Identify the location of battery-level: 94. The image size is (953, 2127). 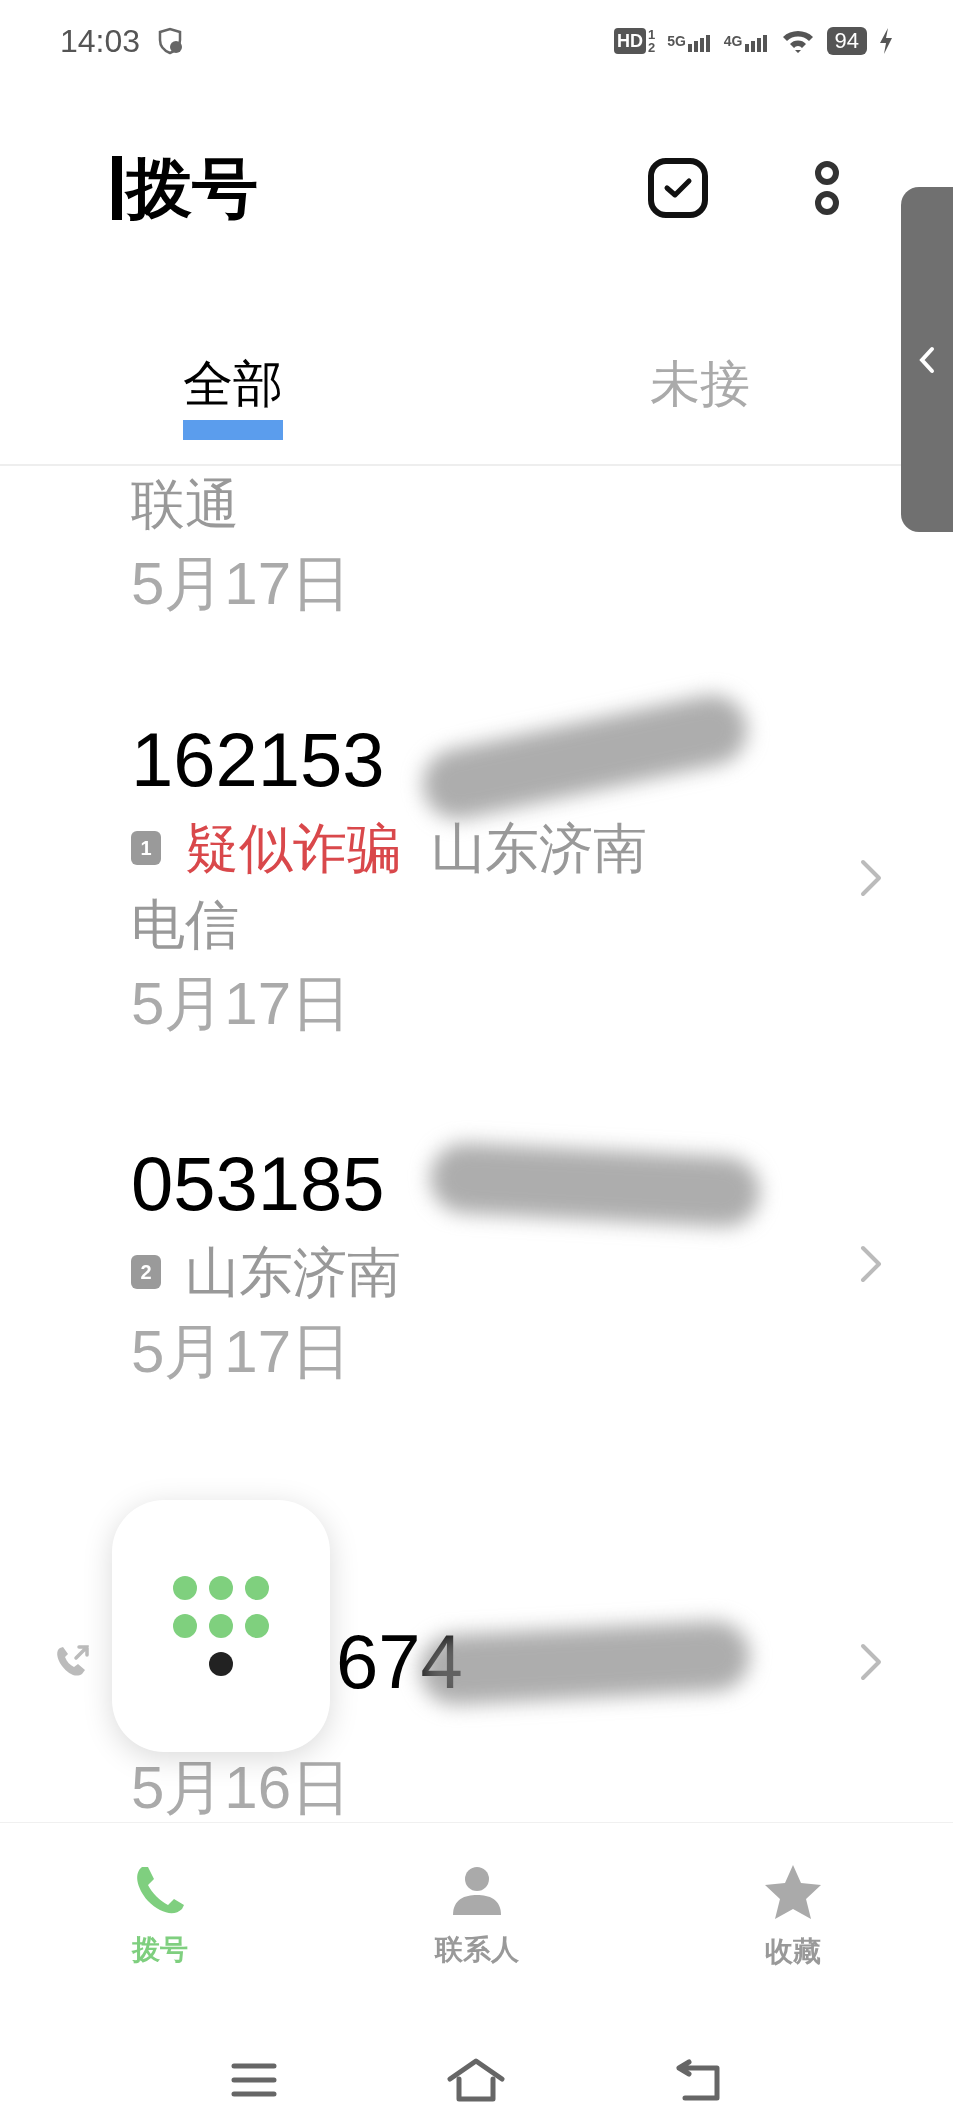
(846, 41).